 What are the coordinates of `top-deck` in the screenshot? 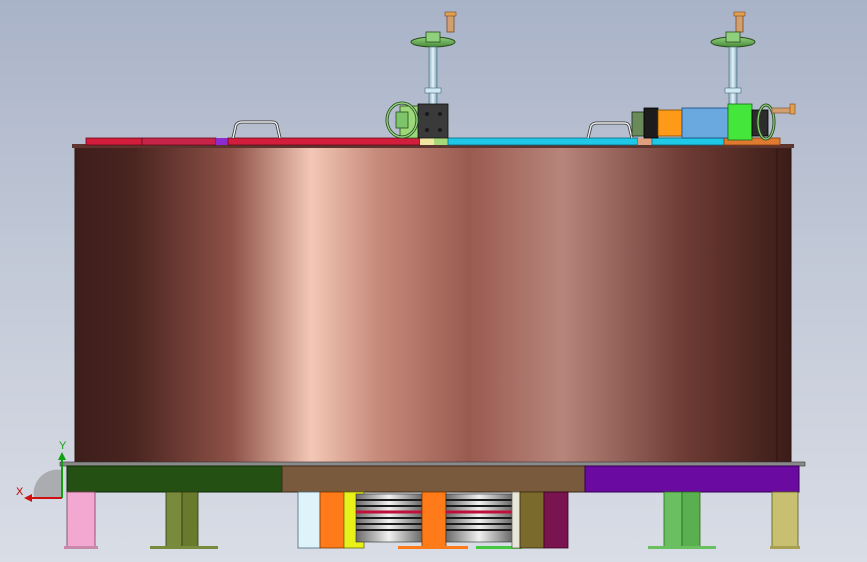 It's located at (433, 141).